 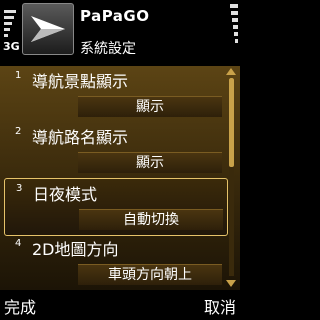 What do you see at coordinates (48, 29) in the screenshot?
I see `papago-arrow-icon` at bounding box center [48, 29].